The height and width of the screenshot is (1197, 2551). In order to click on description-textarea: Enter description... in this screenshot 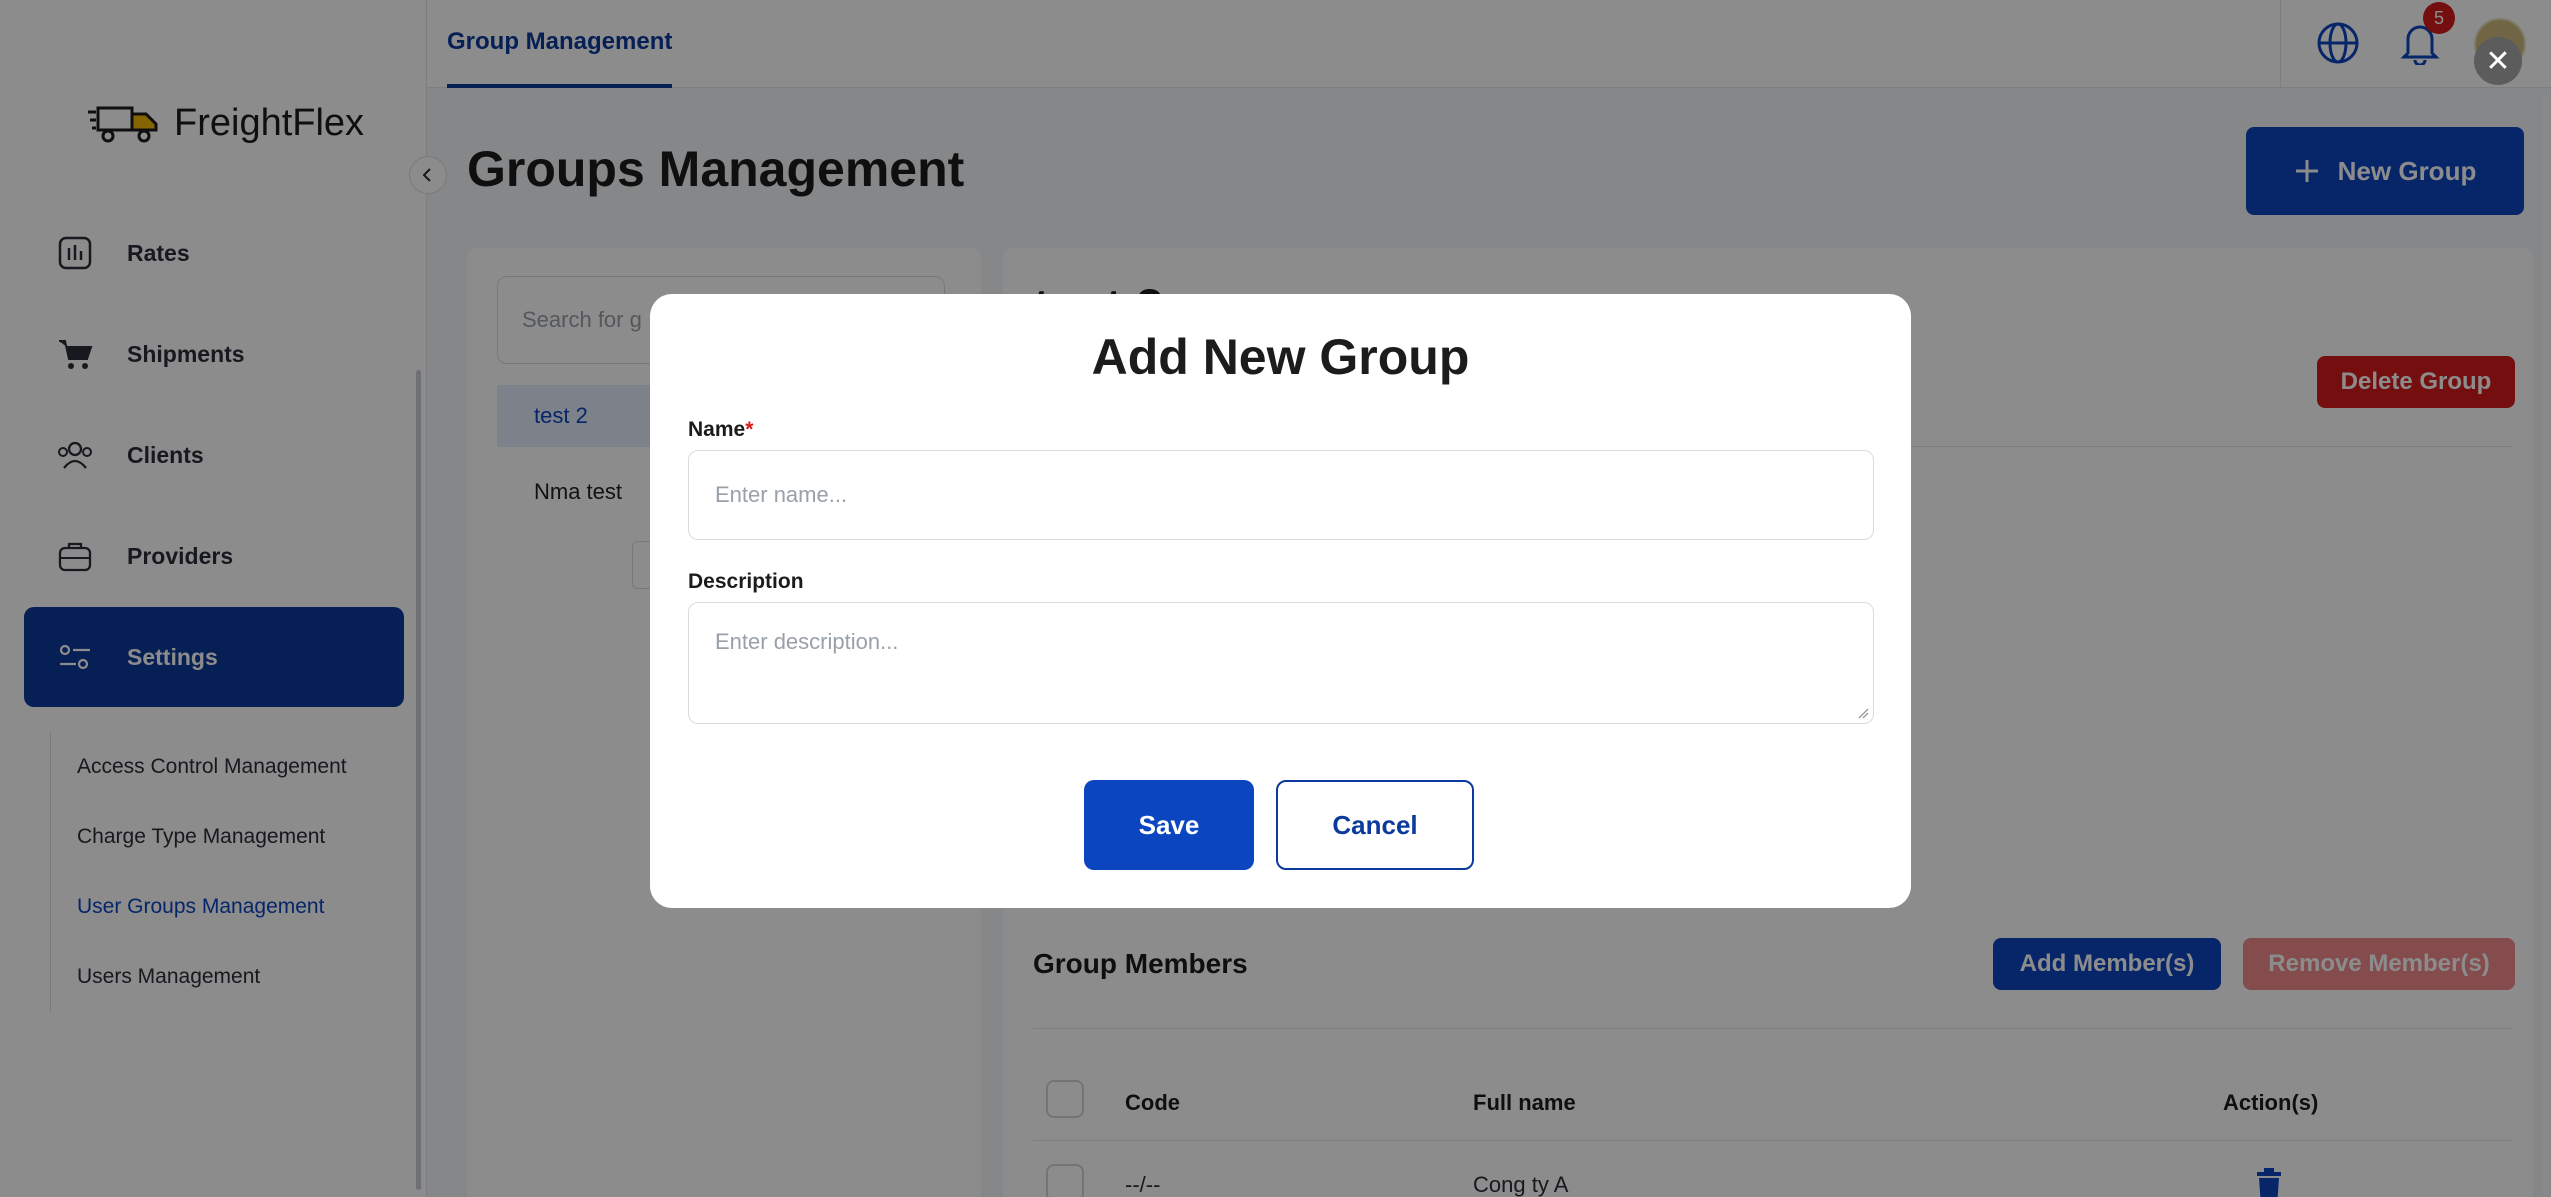, I will do `click(1281, 663)`.